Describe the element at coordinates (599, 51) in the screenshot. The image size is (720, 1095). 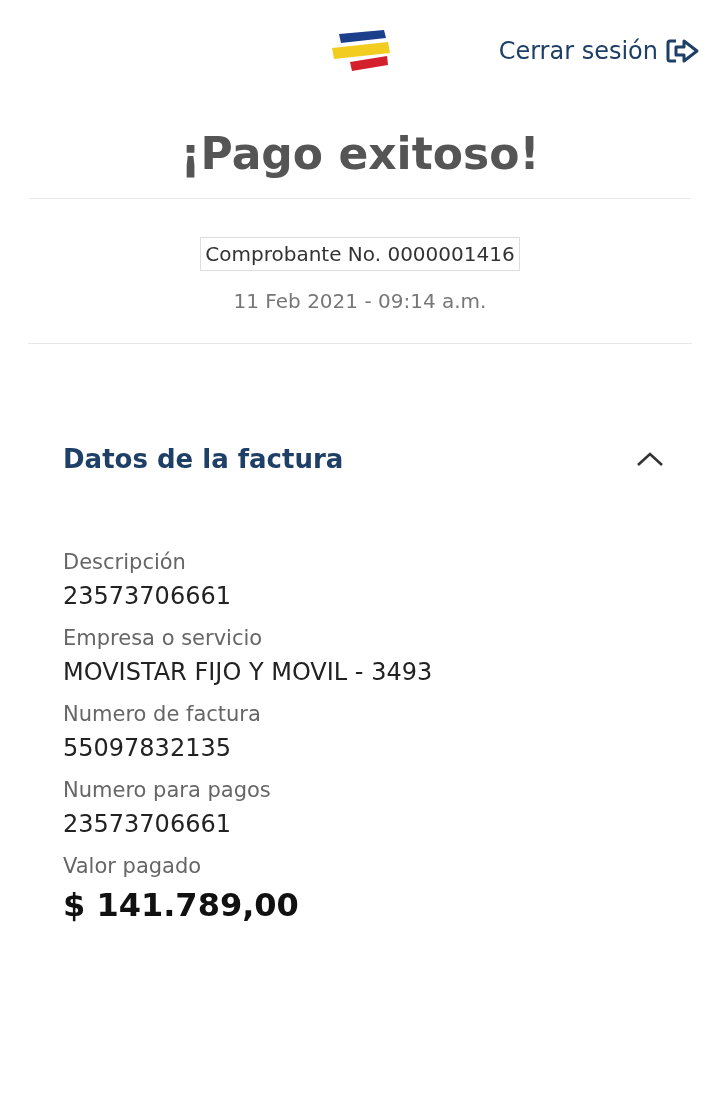
I see `logout-link: Cerrar sesión` at that location.